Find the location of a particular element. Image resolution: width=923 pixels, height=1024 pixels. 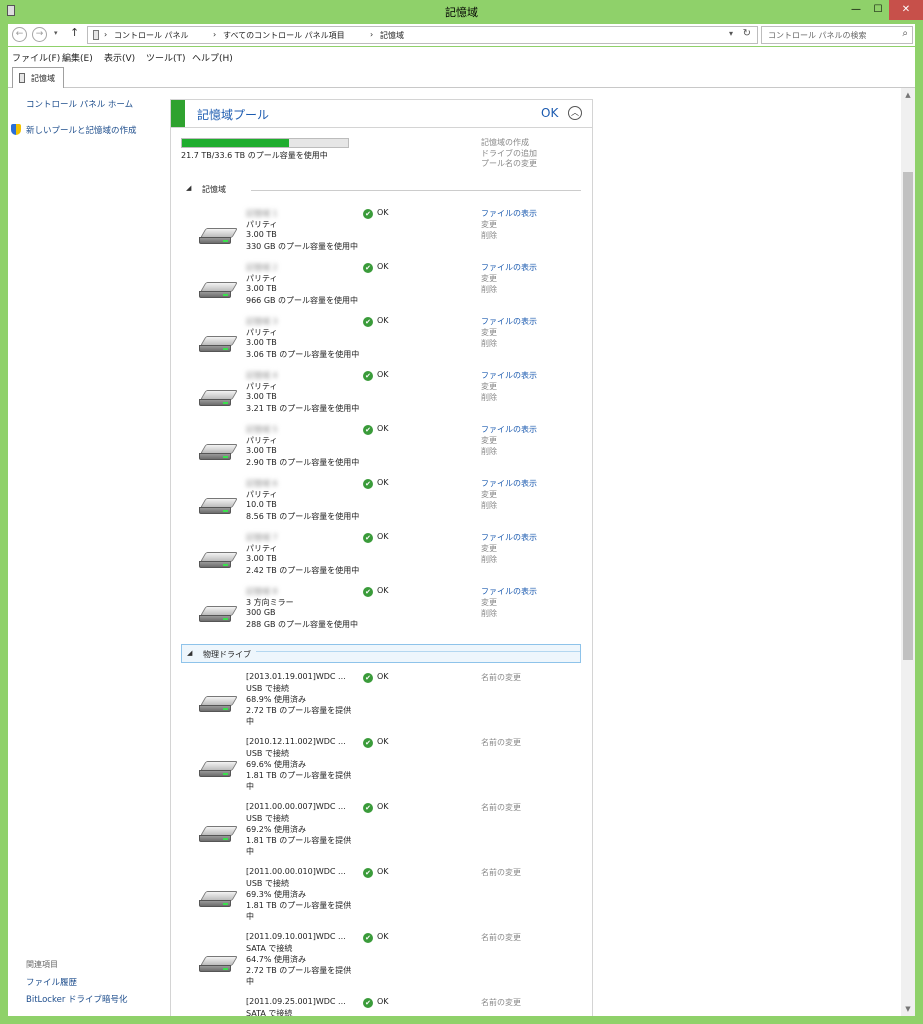

drive-provided-capacity: 2.72 TB のプール容量を提供 is located at coordinates (299, 970).